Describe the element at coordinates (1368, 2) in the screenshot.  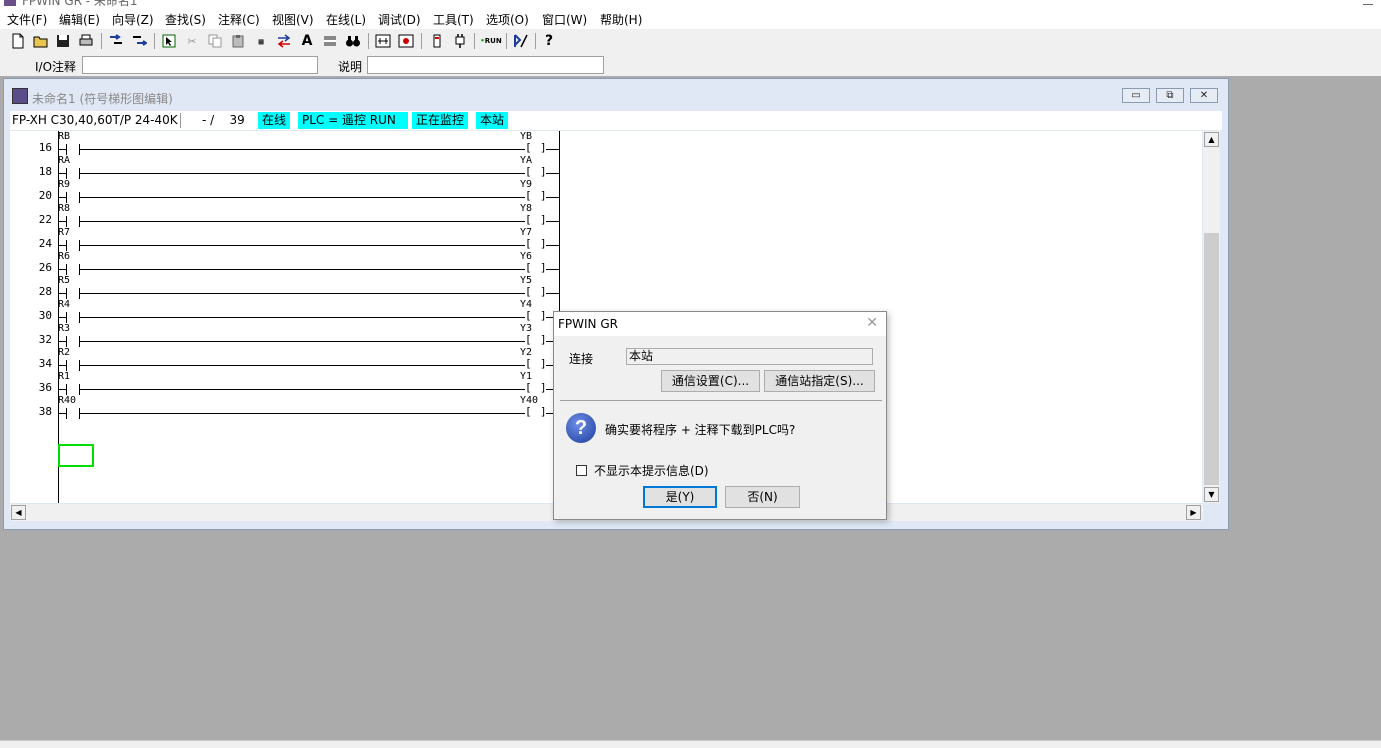
I see `minimize-icon` at that location.